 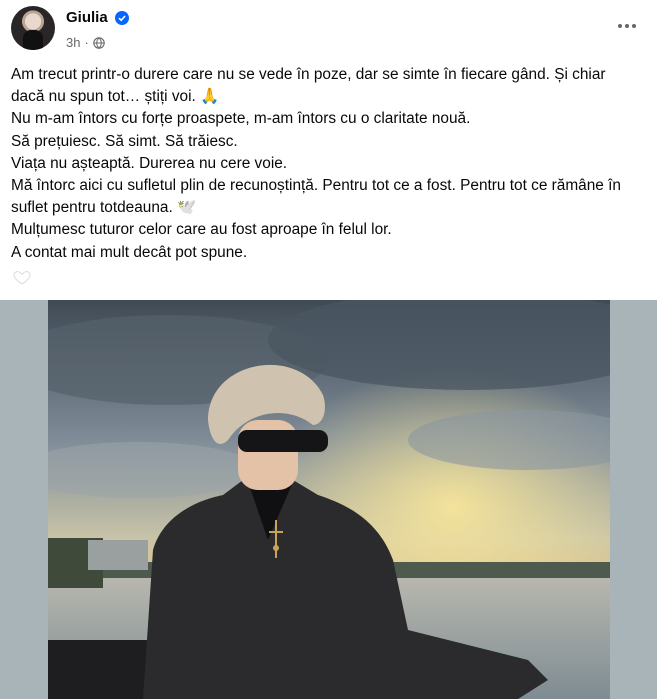 What do you see at coordinates (99, 42) in the screenshot?
I see `globe-icon` at bounding box center [99, 42].